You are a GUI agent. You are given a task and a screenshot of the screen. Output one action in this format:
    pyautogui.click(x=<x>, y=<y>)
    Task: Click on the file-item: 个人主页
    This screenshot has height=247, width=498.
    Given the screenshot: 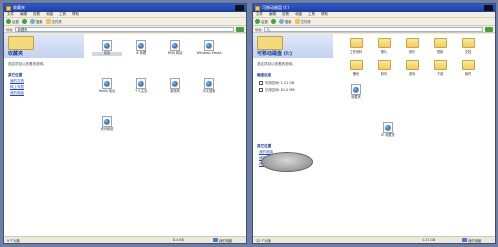 What is the action you would take?
    pyautogui.click(x=141, y=86)
    